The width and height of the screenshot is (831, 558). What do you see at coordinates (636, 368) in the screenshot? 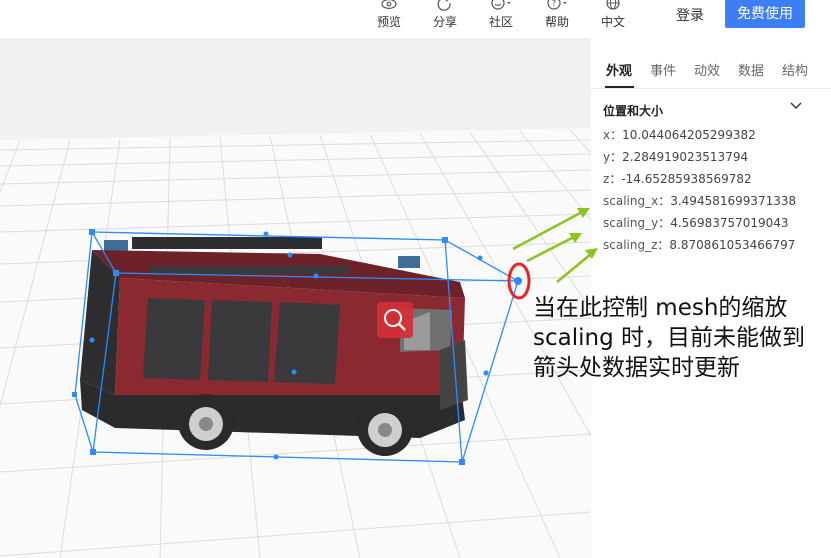
I see `annotation-line: 箭头处数据实时更新` at bounding box center [636, 368].